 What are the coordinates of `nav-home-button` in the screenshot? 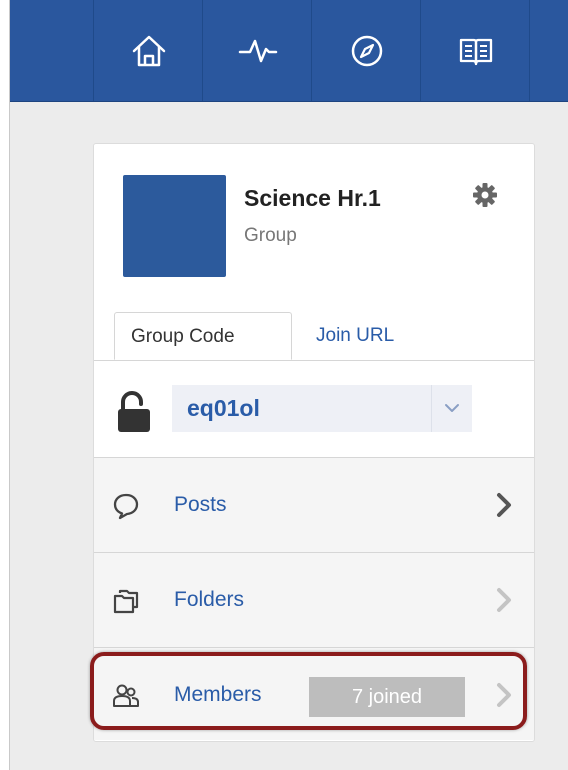 It's located at (148, 50).